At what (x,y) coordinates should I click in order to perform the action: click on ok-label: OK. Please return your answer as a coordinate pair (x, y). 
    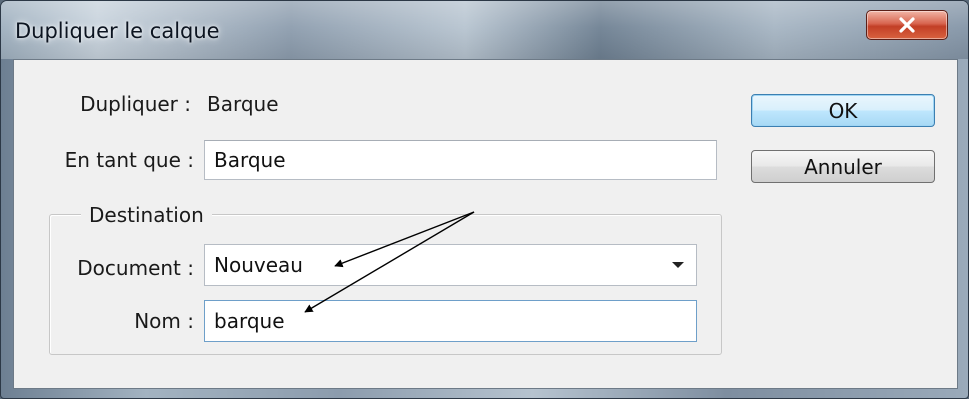
    Looking at the image, I should click on (843, 110).